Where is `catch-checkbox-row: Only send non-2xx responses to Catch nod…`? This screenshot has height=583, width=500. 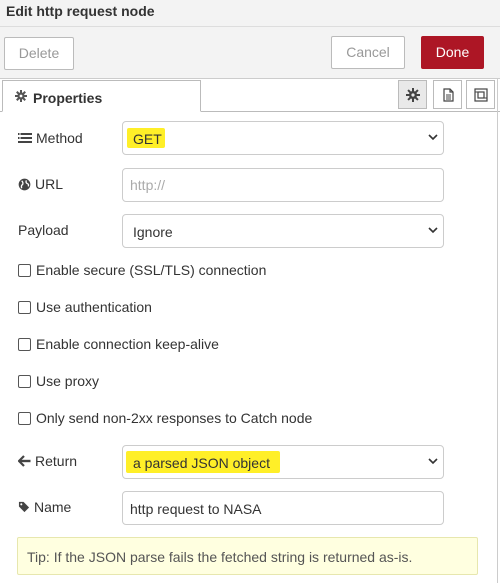
catch-checkbox-row: Only send non-2xx responses to Catch nod… is located at coordinates (165, 418).